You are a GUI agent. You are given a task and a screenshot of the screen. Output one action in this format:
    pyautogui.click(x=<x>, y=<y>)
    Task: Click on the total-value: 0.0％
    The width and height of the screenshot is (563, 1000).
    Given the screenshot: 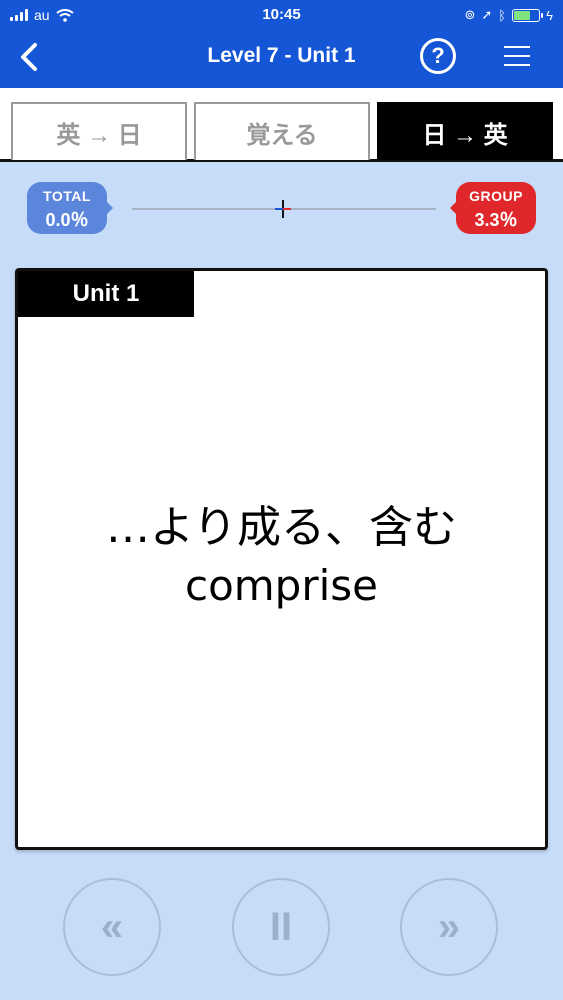 What is the action you would take?
    pyautogui.click(x=67, y=220)
    